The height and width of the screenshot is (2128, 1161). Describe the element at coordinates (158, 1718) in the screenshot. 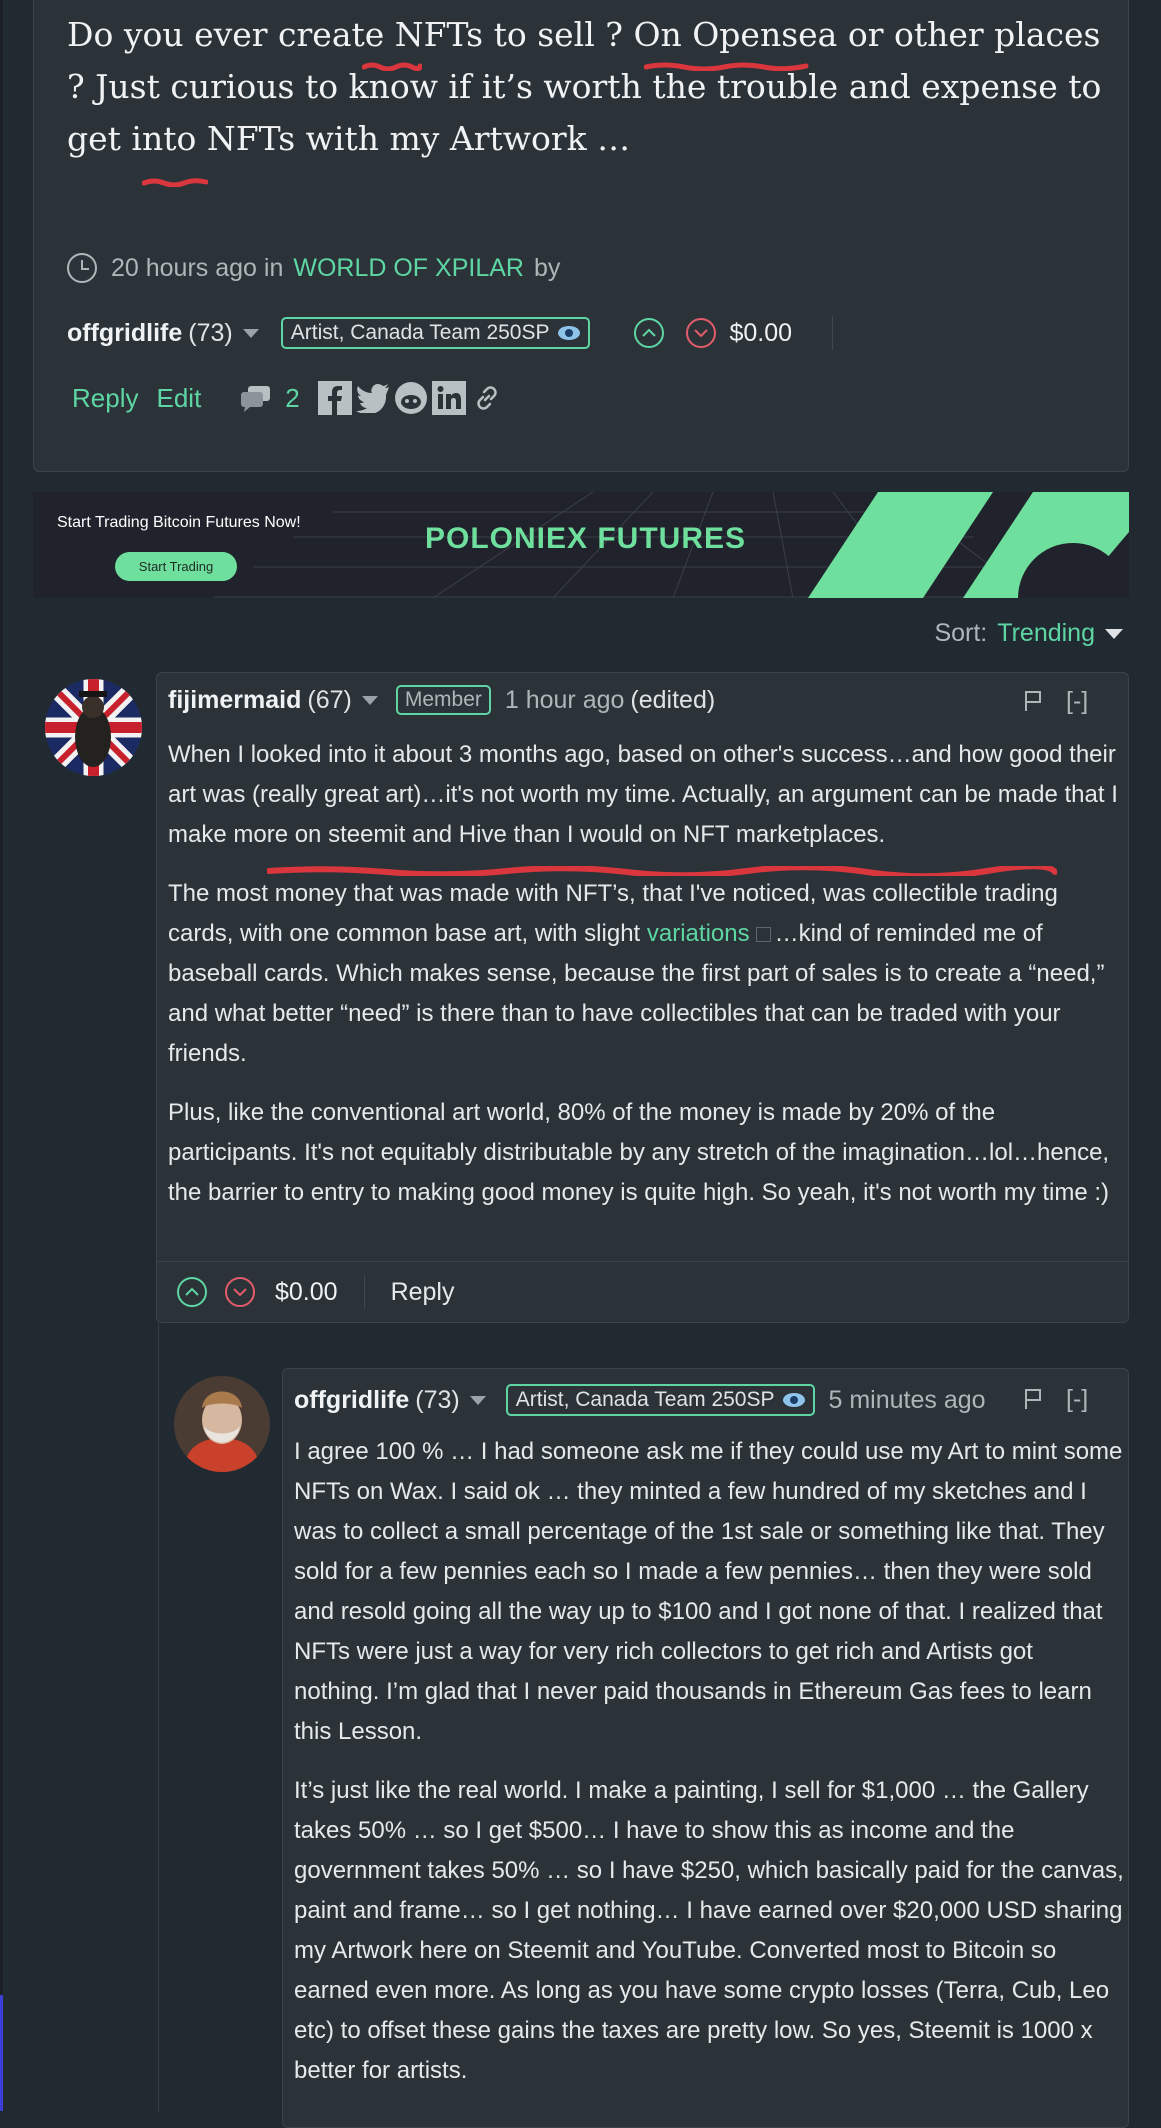

I see `thread-line` at that location.